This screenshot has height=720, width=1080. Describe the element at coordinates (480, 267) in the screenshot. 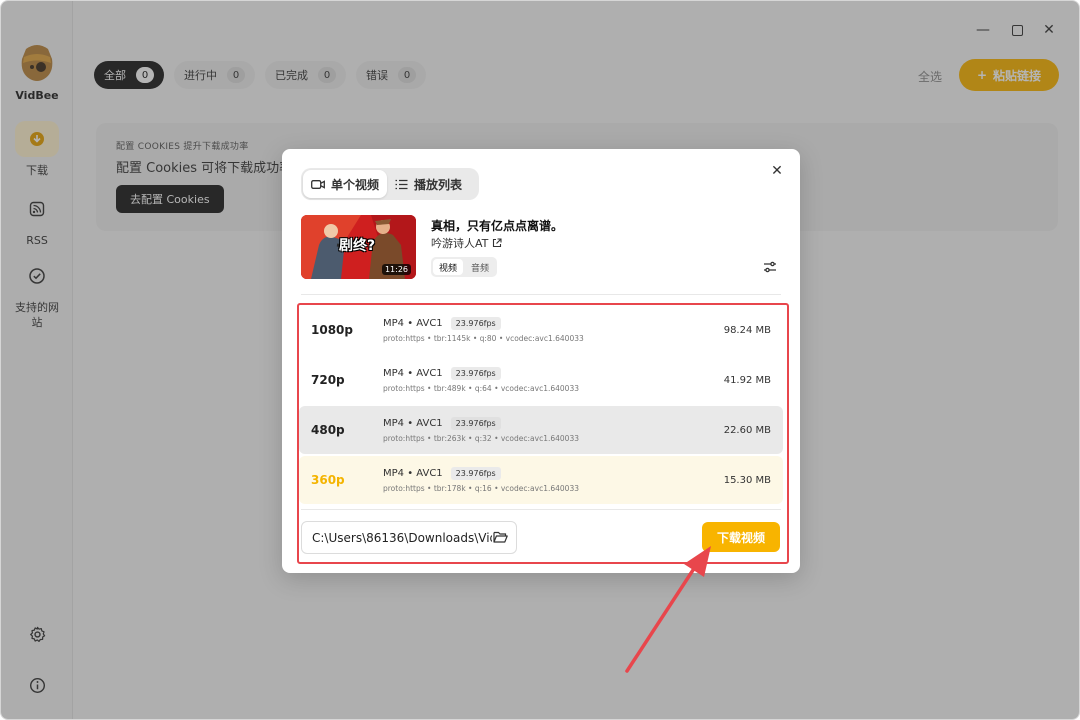

I see `tab-audio: 音频` at that location.